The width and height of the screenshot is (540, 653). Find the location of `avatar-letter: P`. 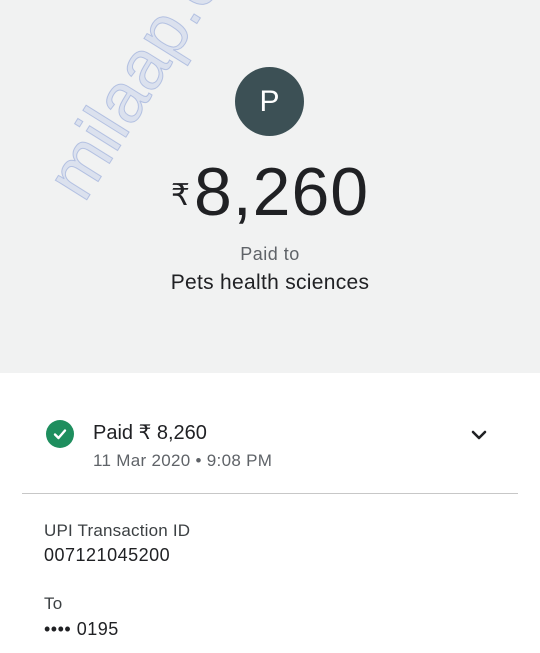

avatar-letter: P is located at coordinates (269, 101).